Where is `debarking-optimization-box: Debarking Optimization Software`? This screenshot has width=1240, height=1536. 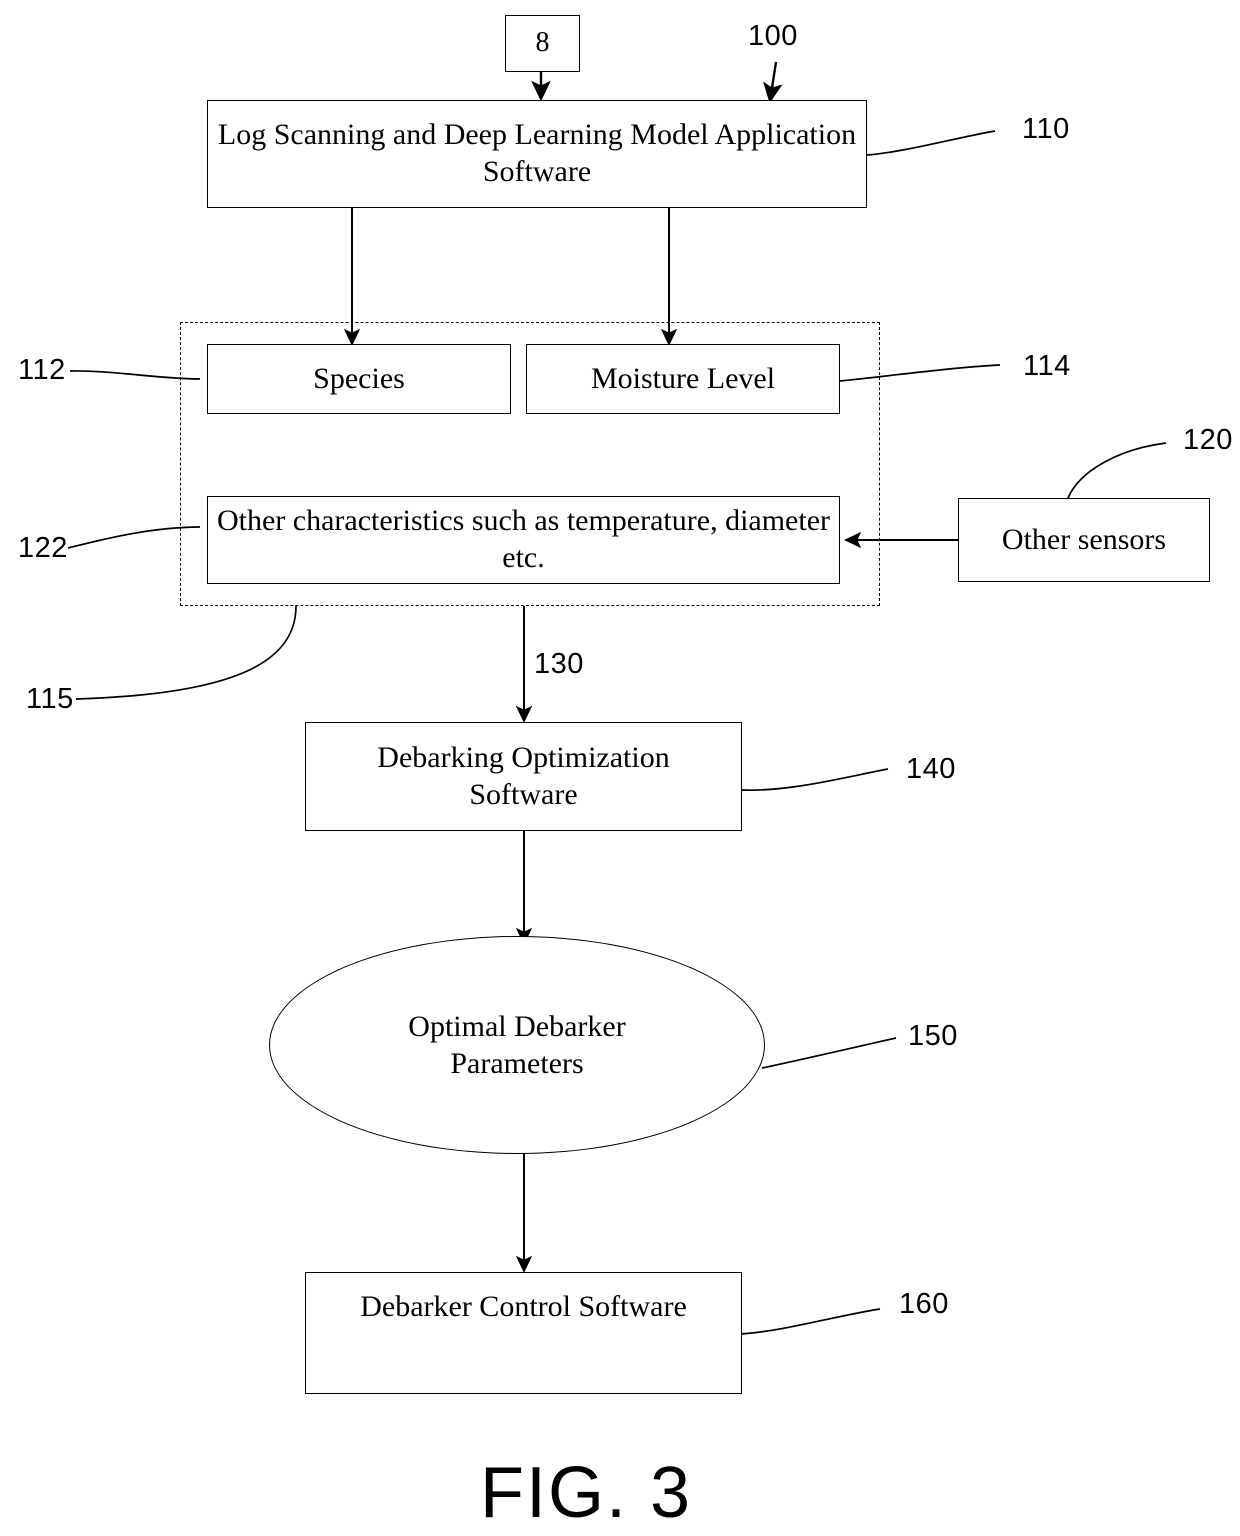 debarking-optimization-box: Debarking Optimization Software is located at coordinates (523, 776).